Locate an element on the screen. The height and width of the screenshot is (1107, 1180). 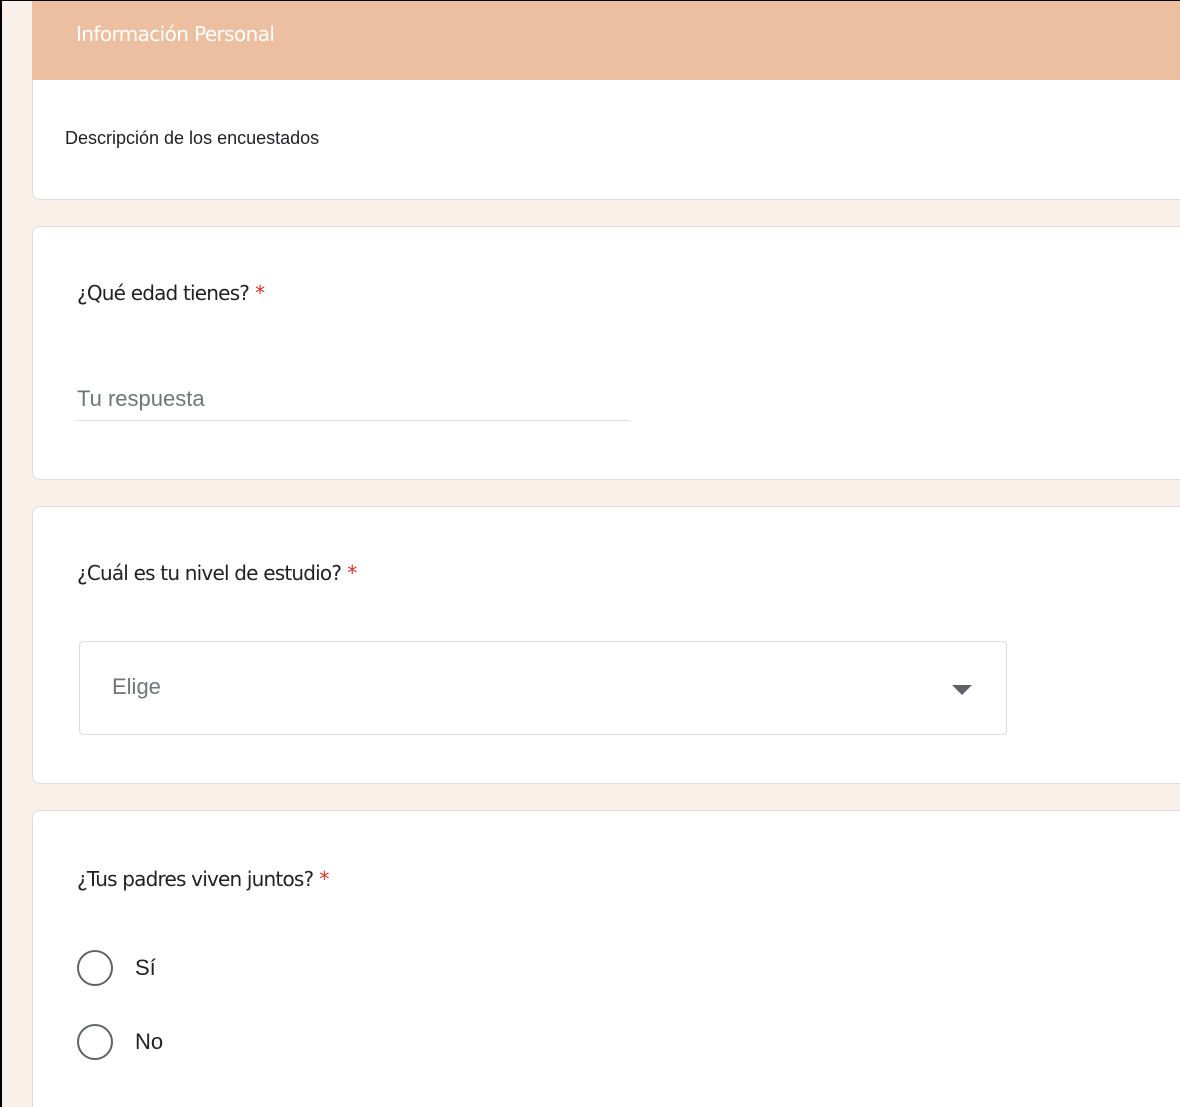
question-label: ¿Cuál es tu nivel de estudio? is located at coordinates (209, 573).